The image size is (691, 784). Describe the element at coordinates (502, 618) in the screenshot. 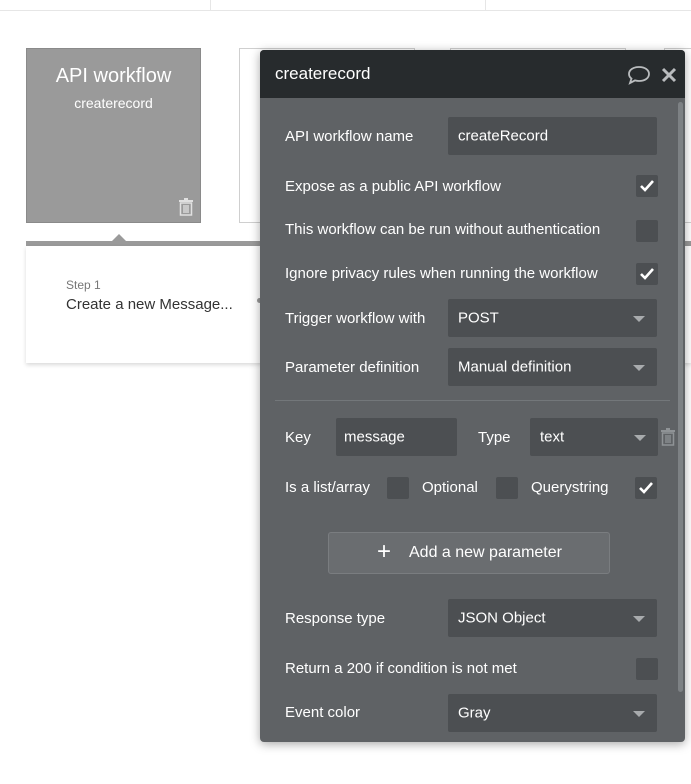

I see `response-type-value: JSON Object` at that location.